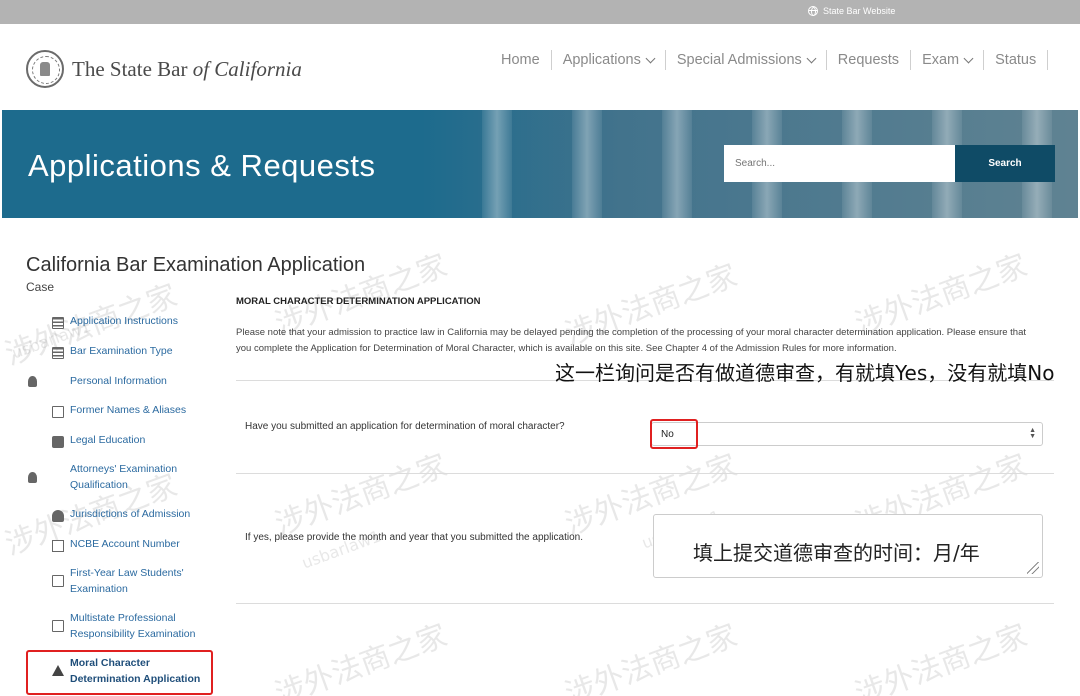  I want to click on nav-status-label: Status, so click(1016, 60).